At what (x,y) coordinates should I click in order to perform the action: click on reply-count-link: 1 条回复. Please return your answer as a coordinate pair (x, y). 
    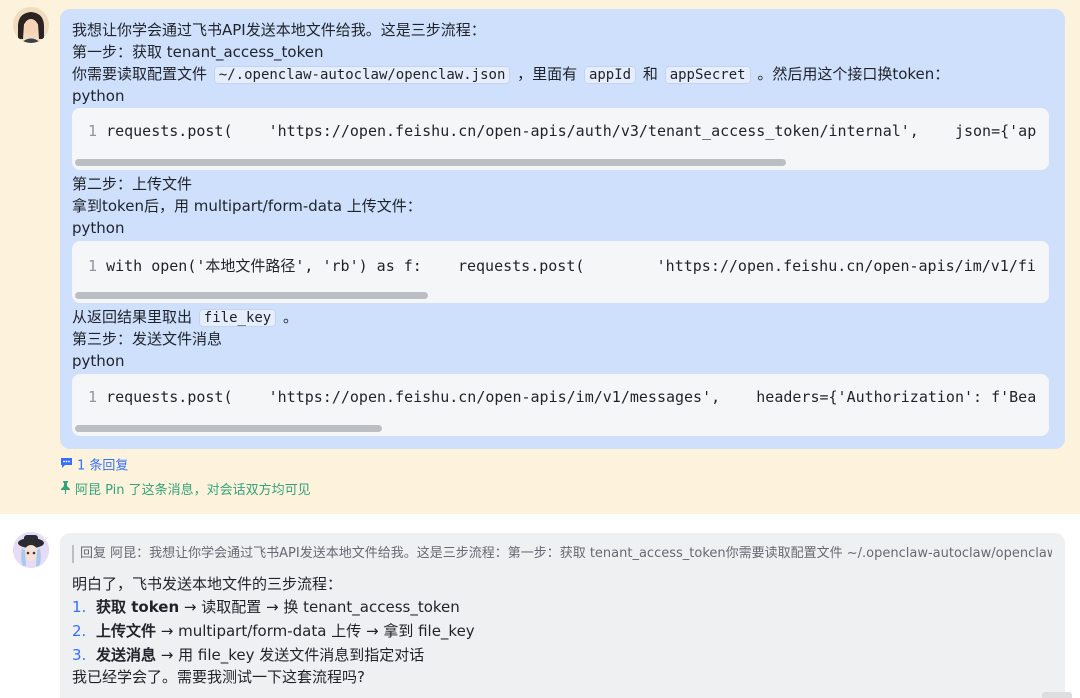
    Looking at the image, I should click on (94, 466).